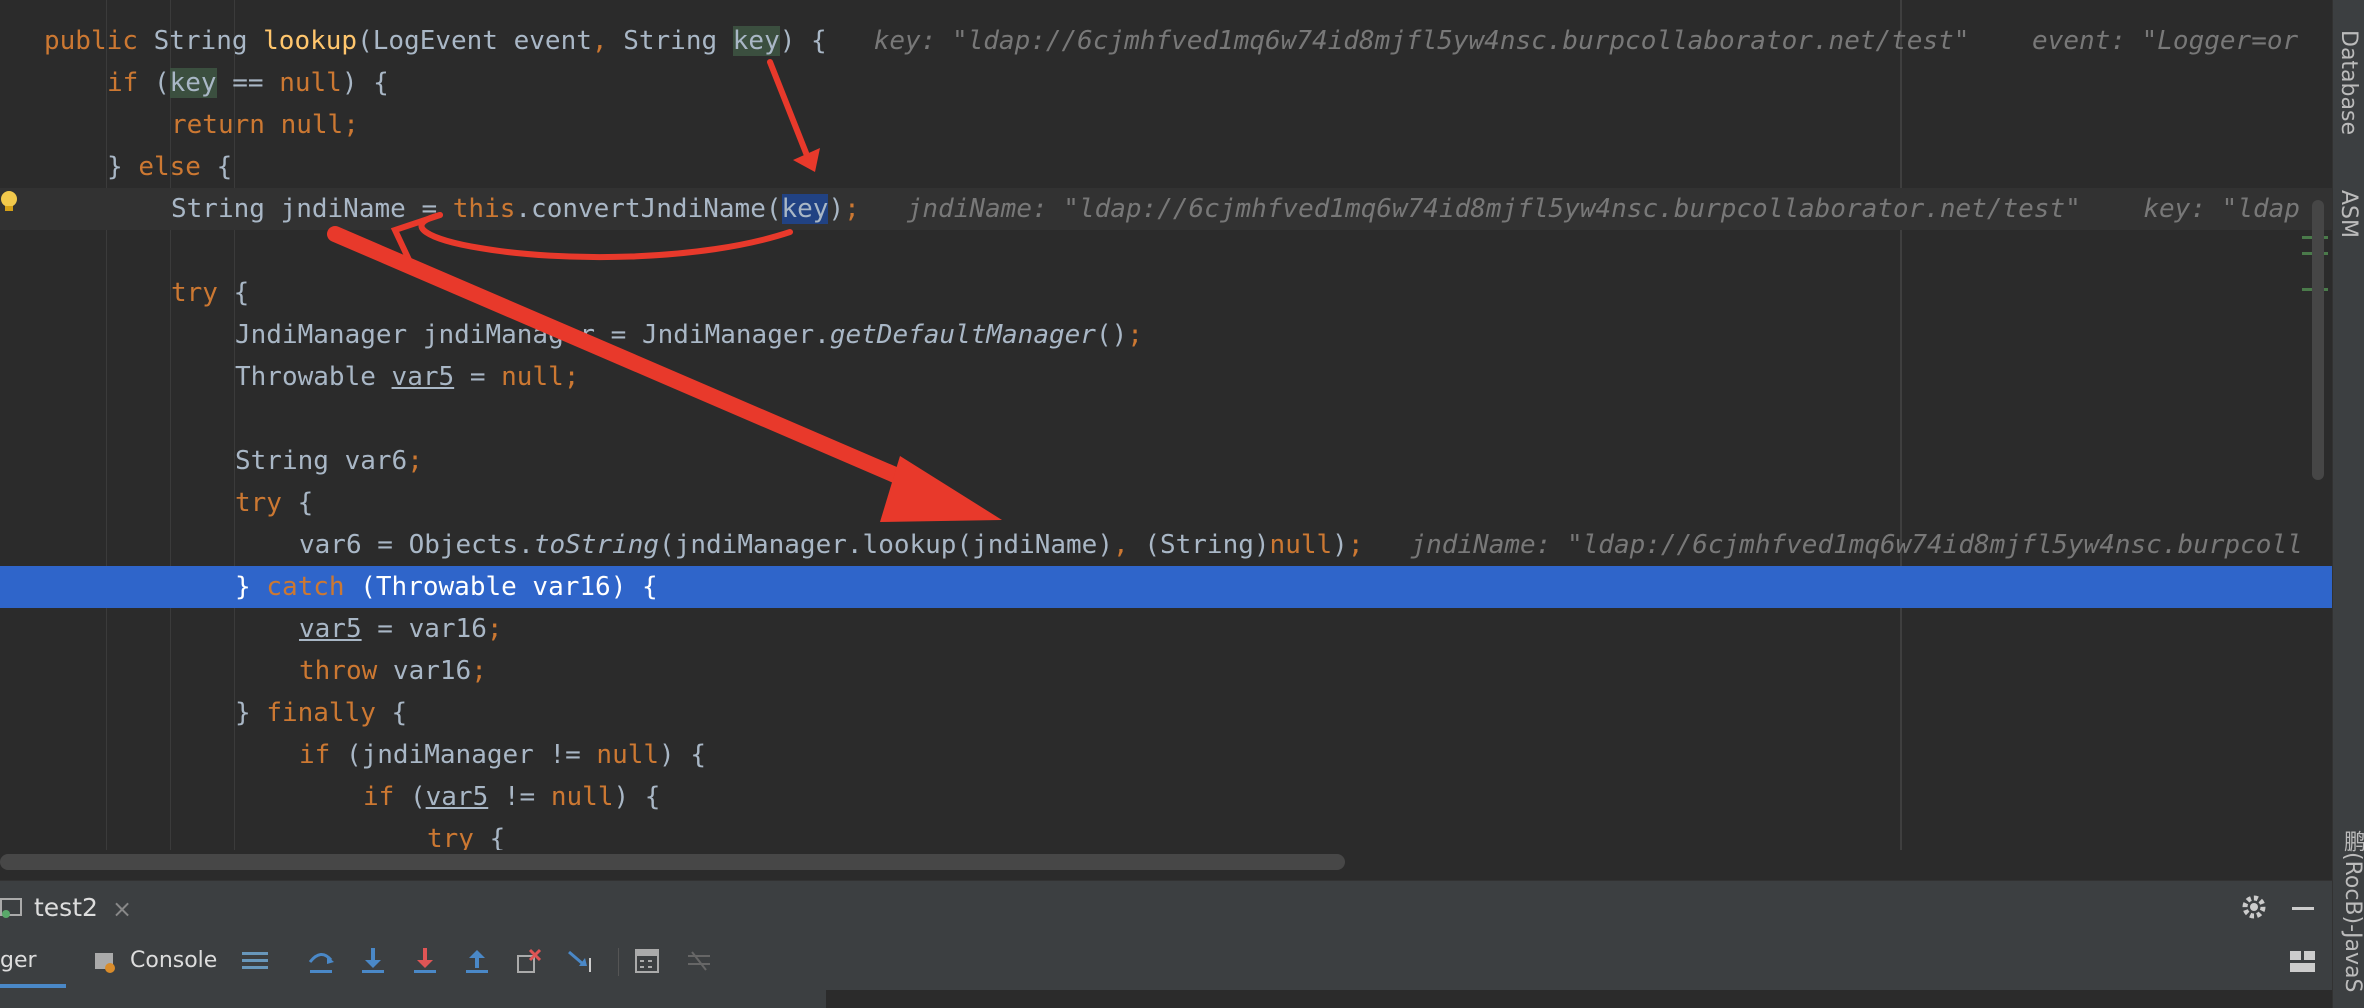  I want to click on debug-toolbar: ger Console, so click(1166, 962).